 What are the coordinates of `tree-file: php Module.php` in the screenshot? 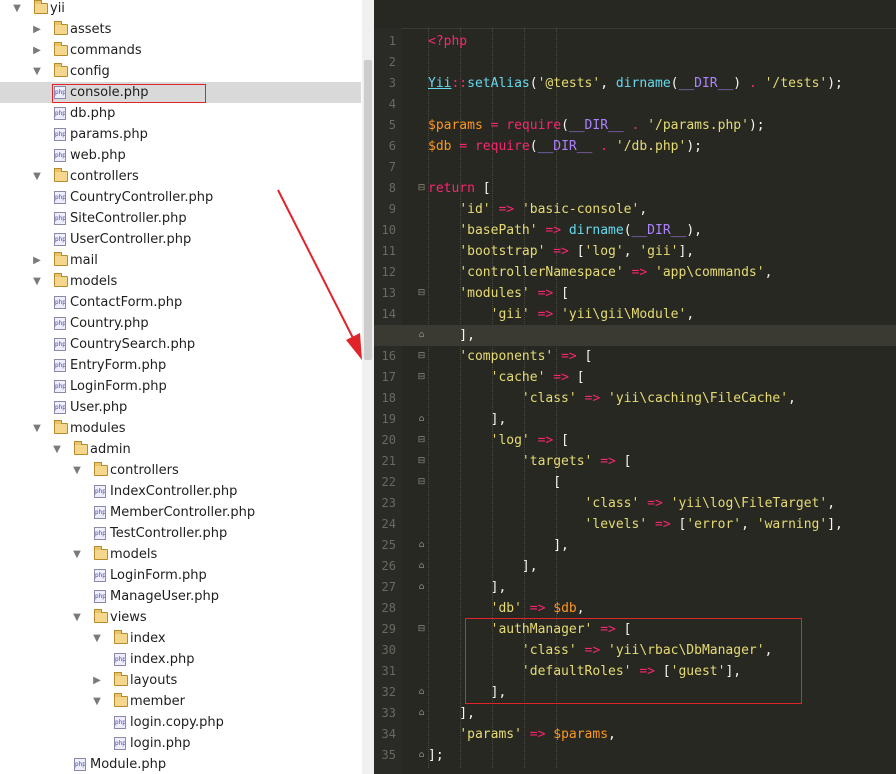 It's located at (180, 764).